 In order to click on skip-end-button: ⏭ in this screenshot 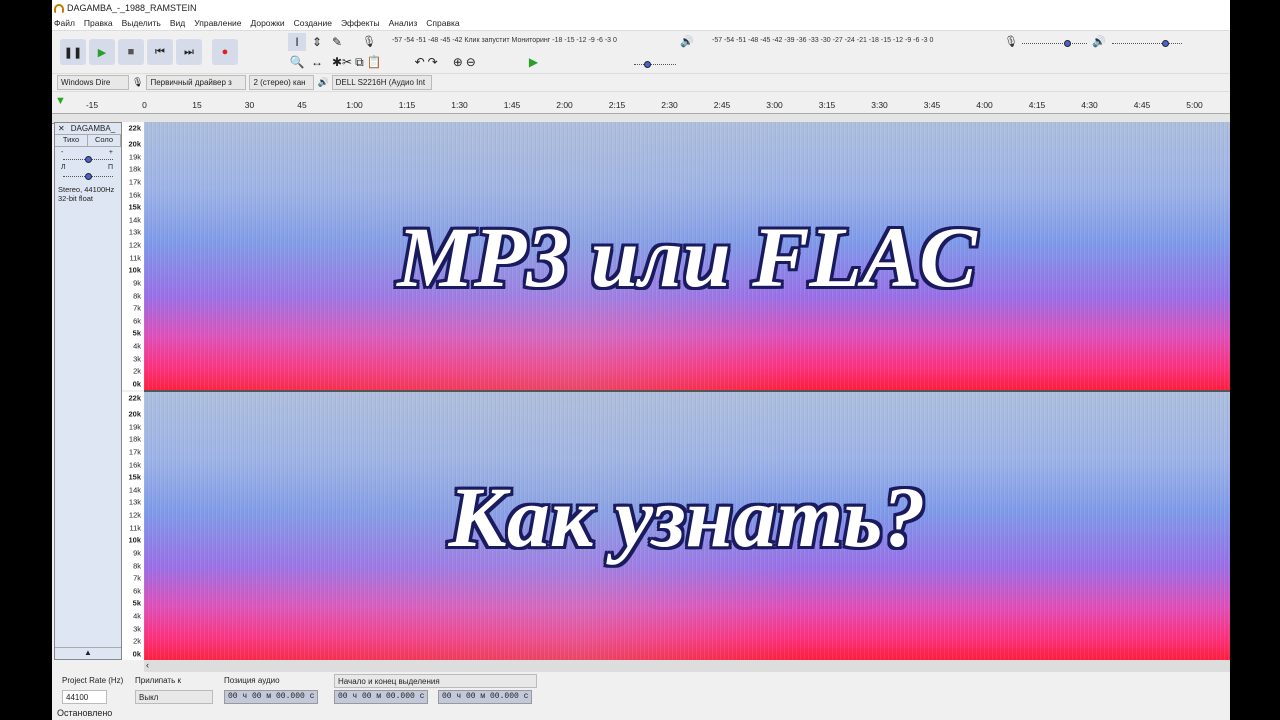, I will do `click(189, 52)`.